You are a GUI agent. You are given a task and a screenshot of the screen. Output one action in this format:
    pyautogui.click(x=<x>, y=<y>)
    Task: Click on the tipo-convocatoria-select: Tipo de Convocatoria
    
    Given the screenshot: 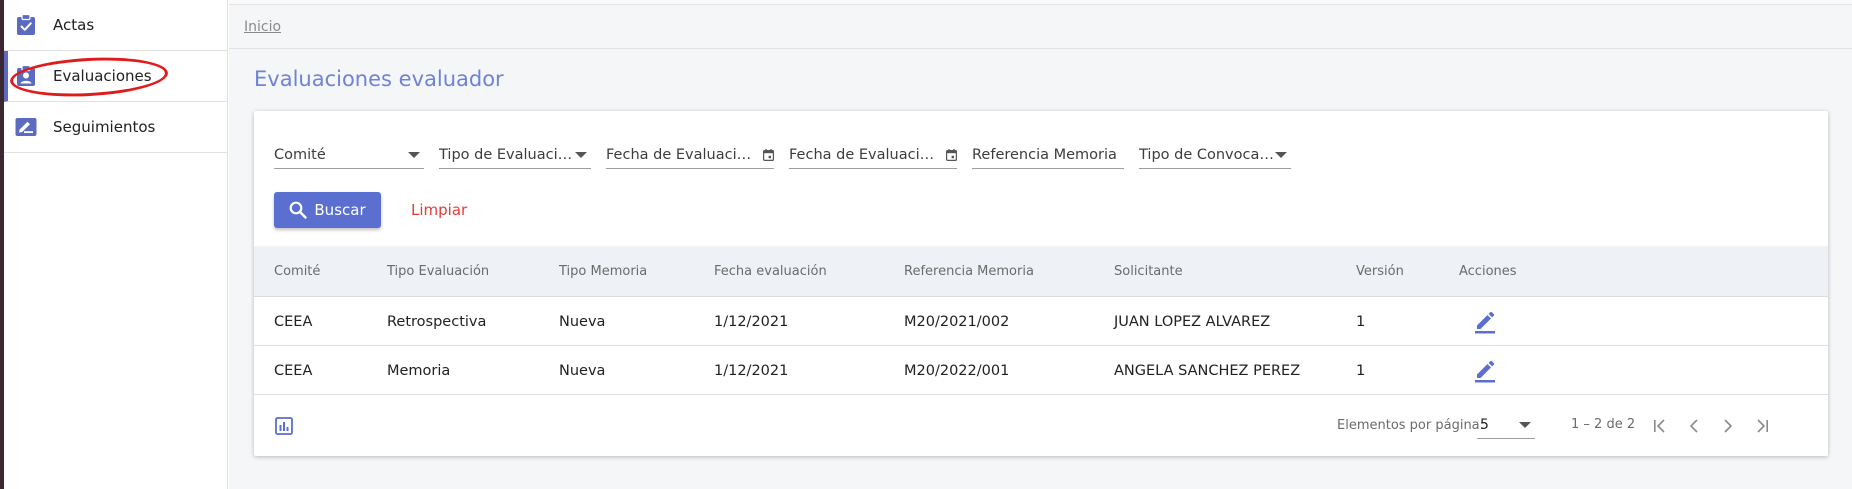 What is the action you would take?
    pyautogui.click(x=1215, y=155)
    